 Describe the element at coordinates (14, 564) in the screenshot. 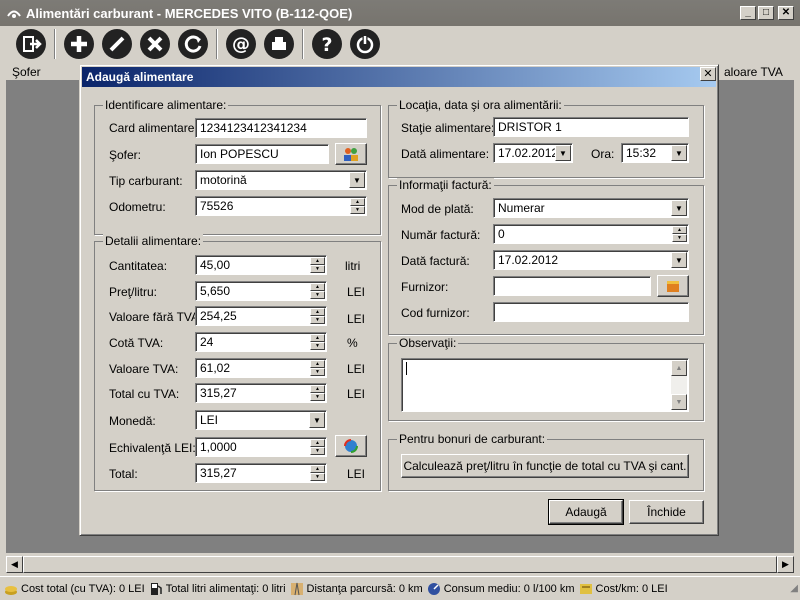

I see `scroll-left-icon: ◀` at that location.